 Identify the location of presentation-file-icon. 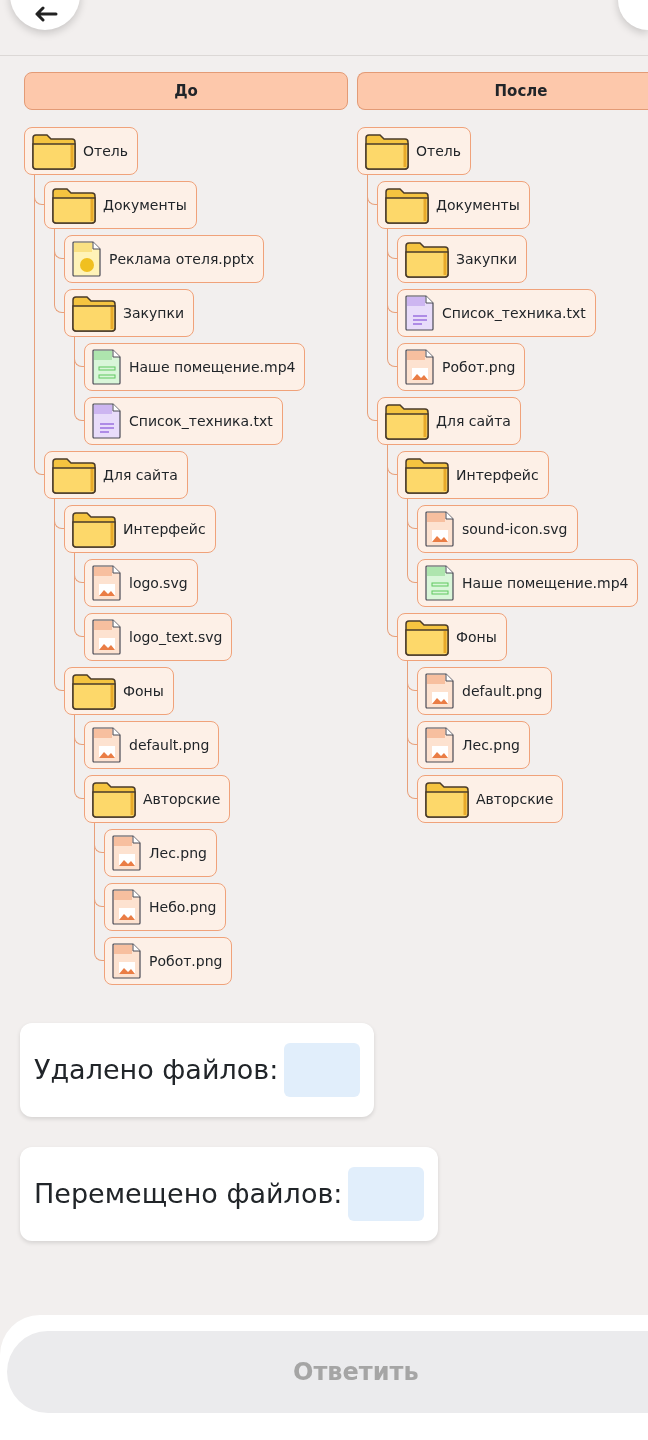
(87, 259).